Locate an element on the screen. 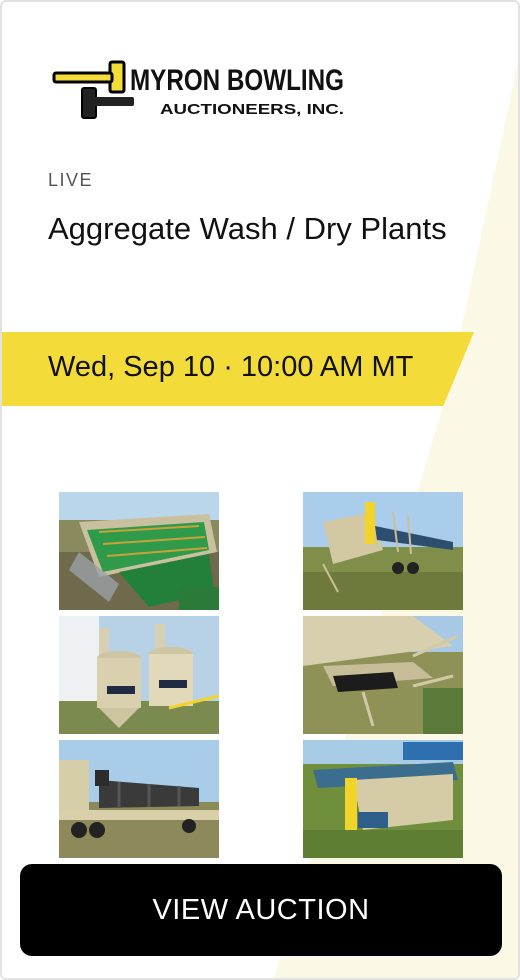 This screenshot has width=520, height=980. auction-title: Aggregate Wash / Dry Plants is located at coordinates (247, 228).